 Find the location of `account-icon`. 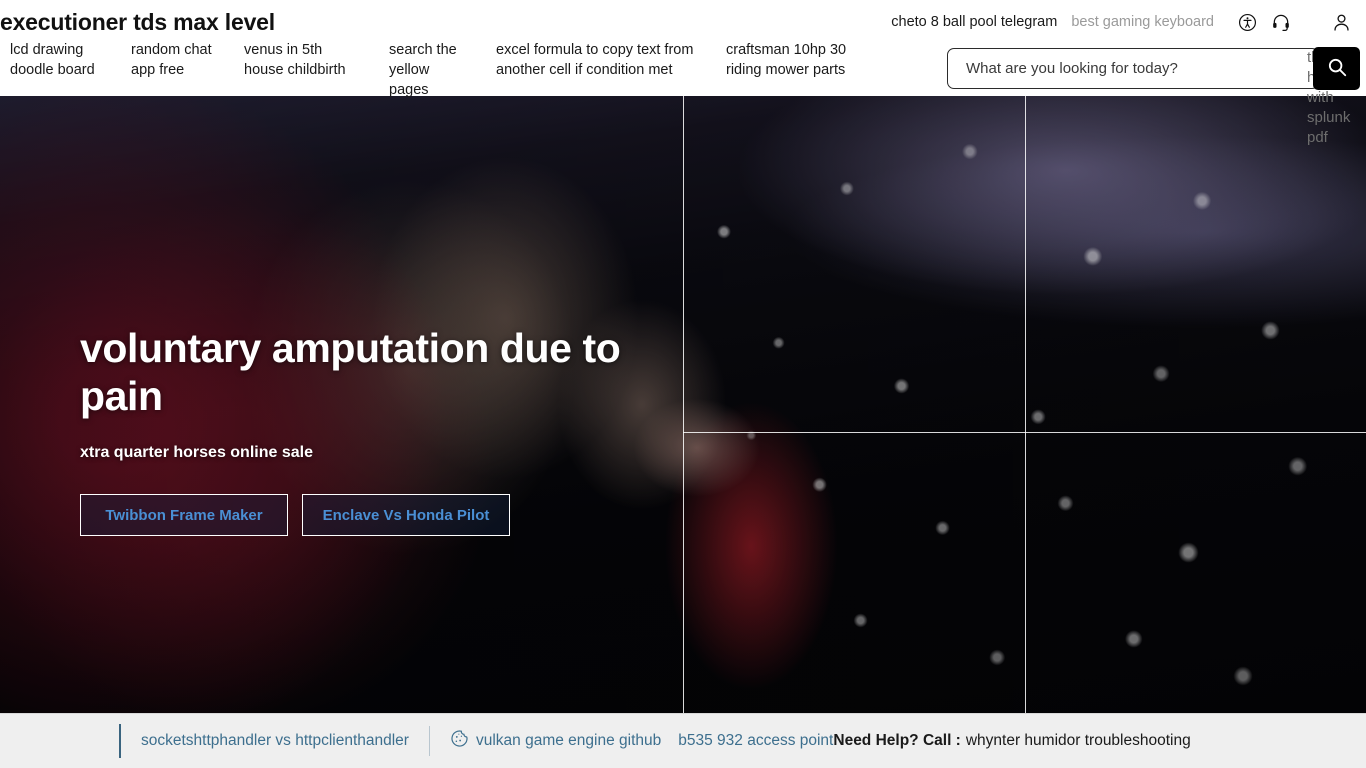

account-icon is located at coordinates (1341, 22).